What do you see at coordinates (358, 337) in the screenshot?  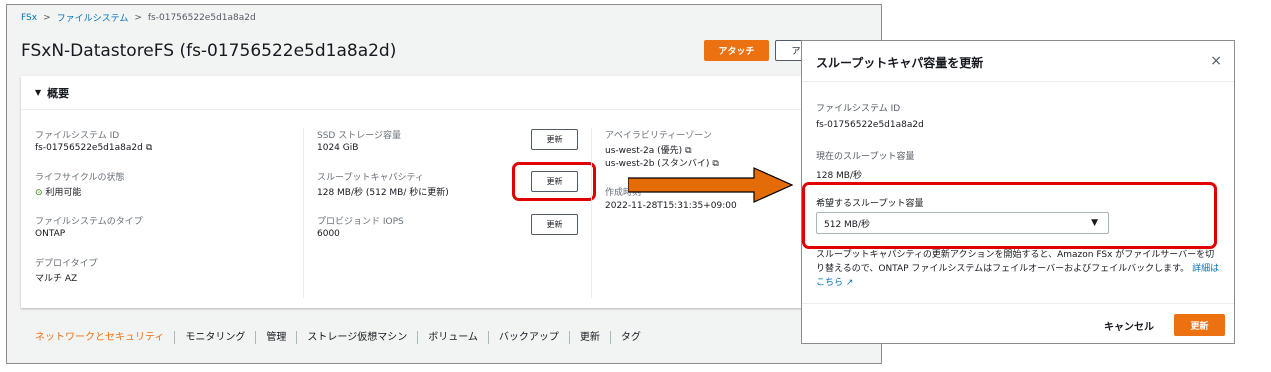 I see `tab-storage-vms: ストレージ仮想マシン` at bounding box center [358, 337].